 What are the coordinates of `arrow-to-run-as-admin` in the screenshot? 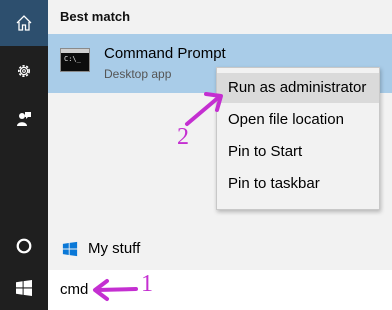 It's located at (204, 109).